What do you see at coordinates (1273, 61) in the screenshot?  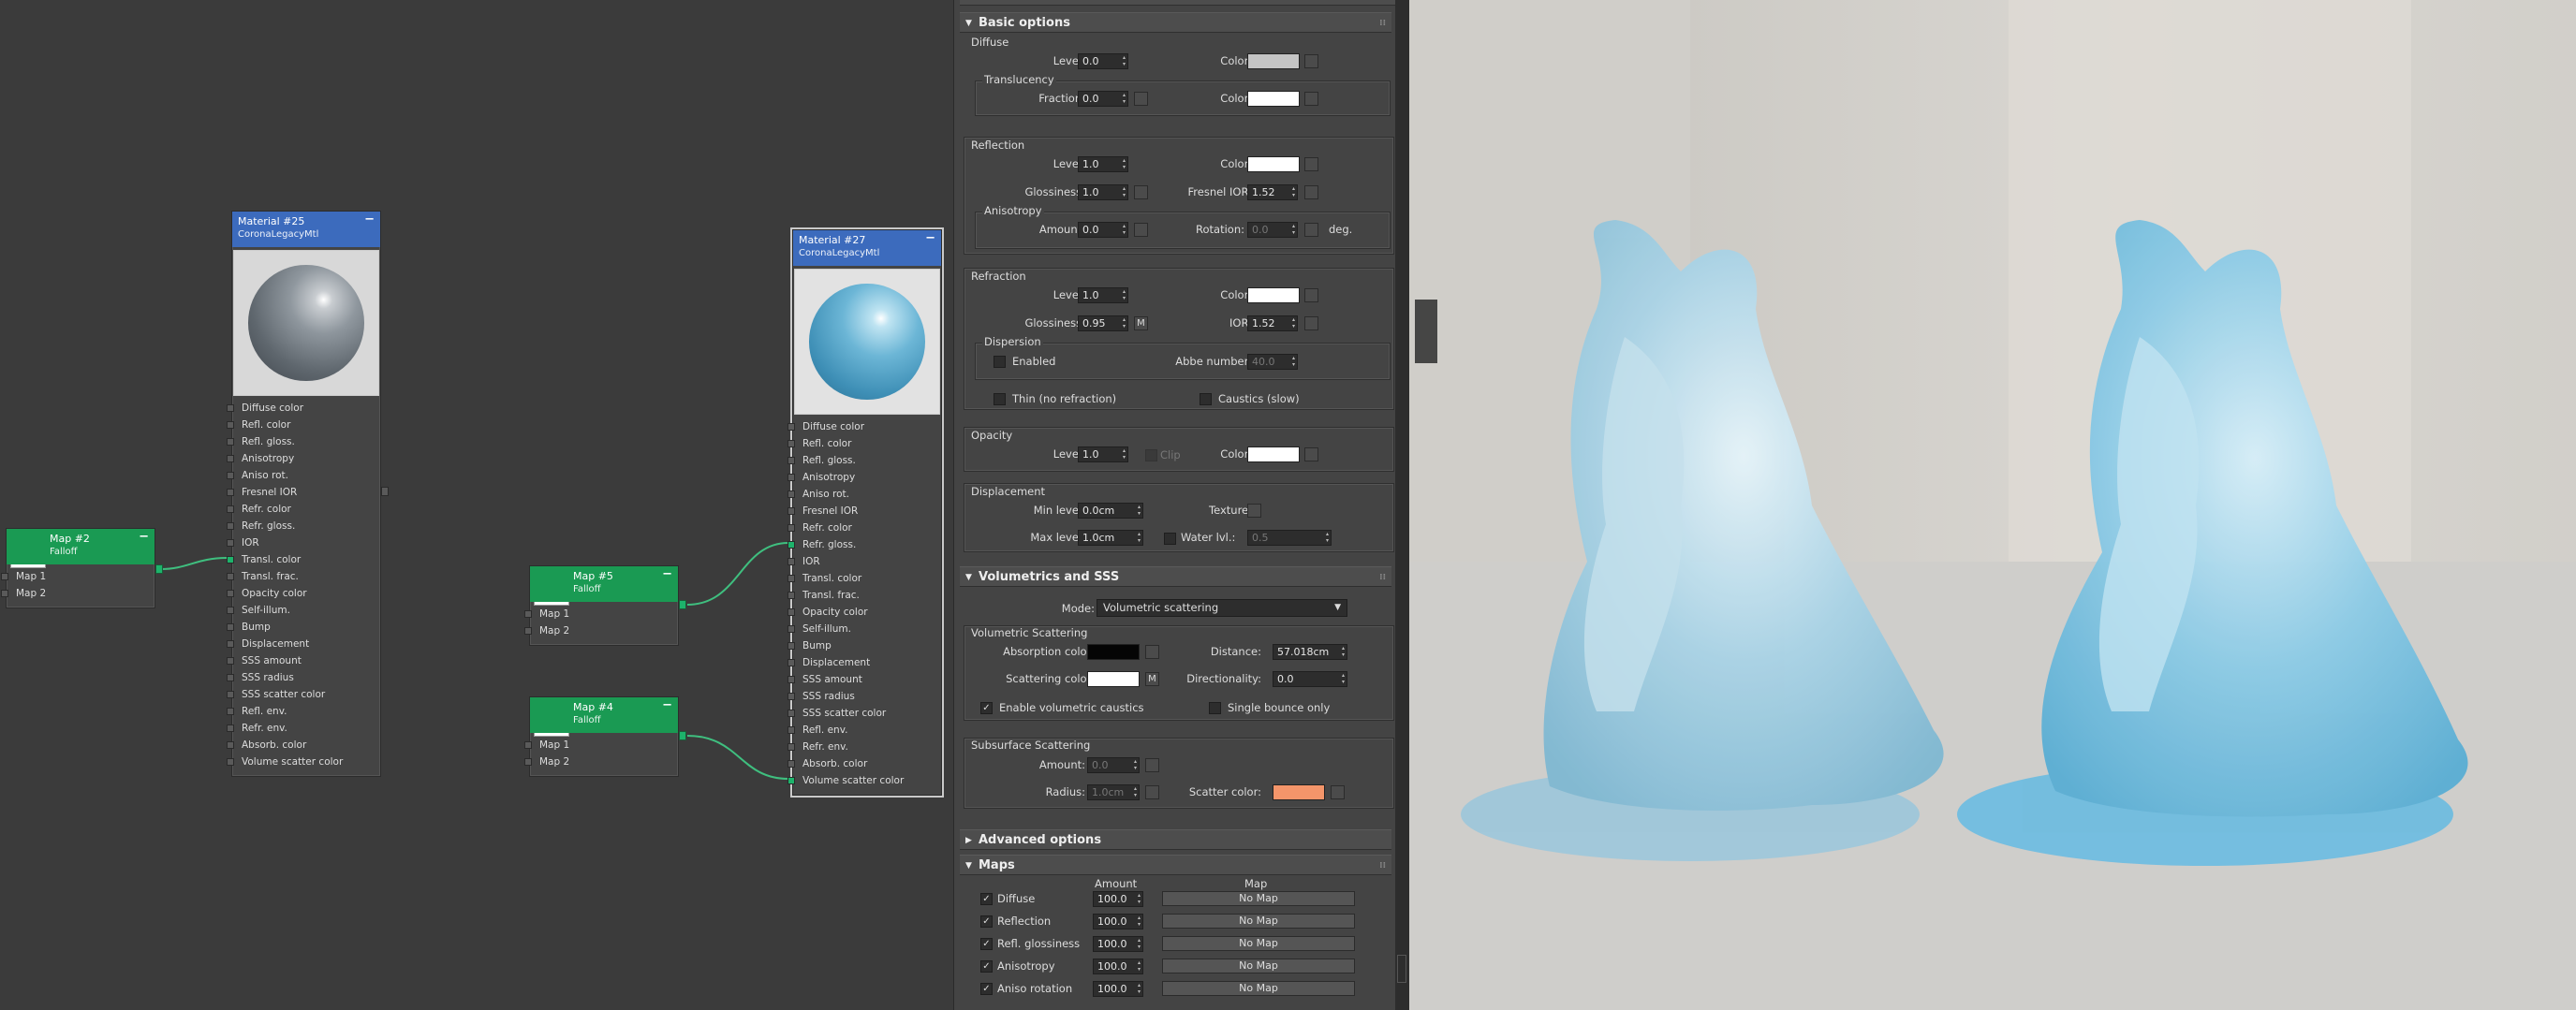 I see `diffuse-color-swatch` at bounding box center [1273, 61].